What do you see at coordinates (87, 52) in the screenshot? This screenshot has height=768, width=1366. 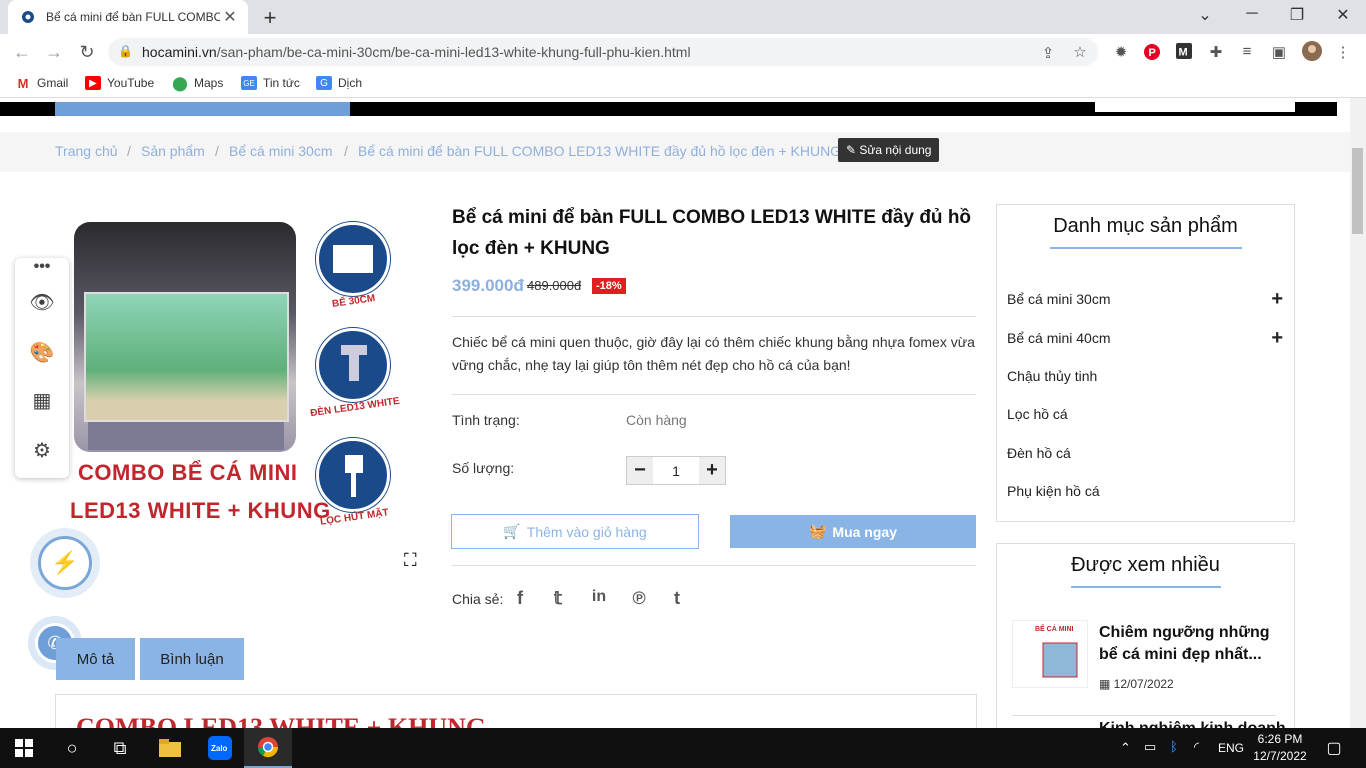 I see `reload-icon: ↻` at bounding box center [87, 52].